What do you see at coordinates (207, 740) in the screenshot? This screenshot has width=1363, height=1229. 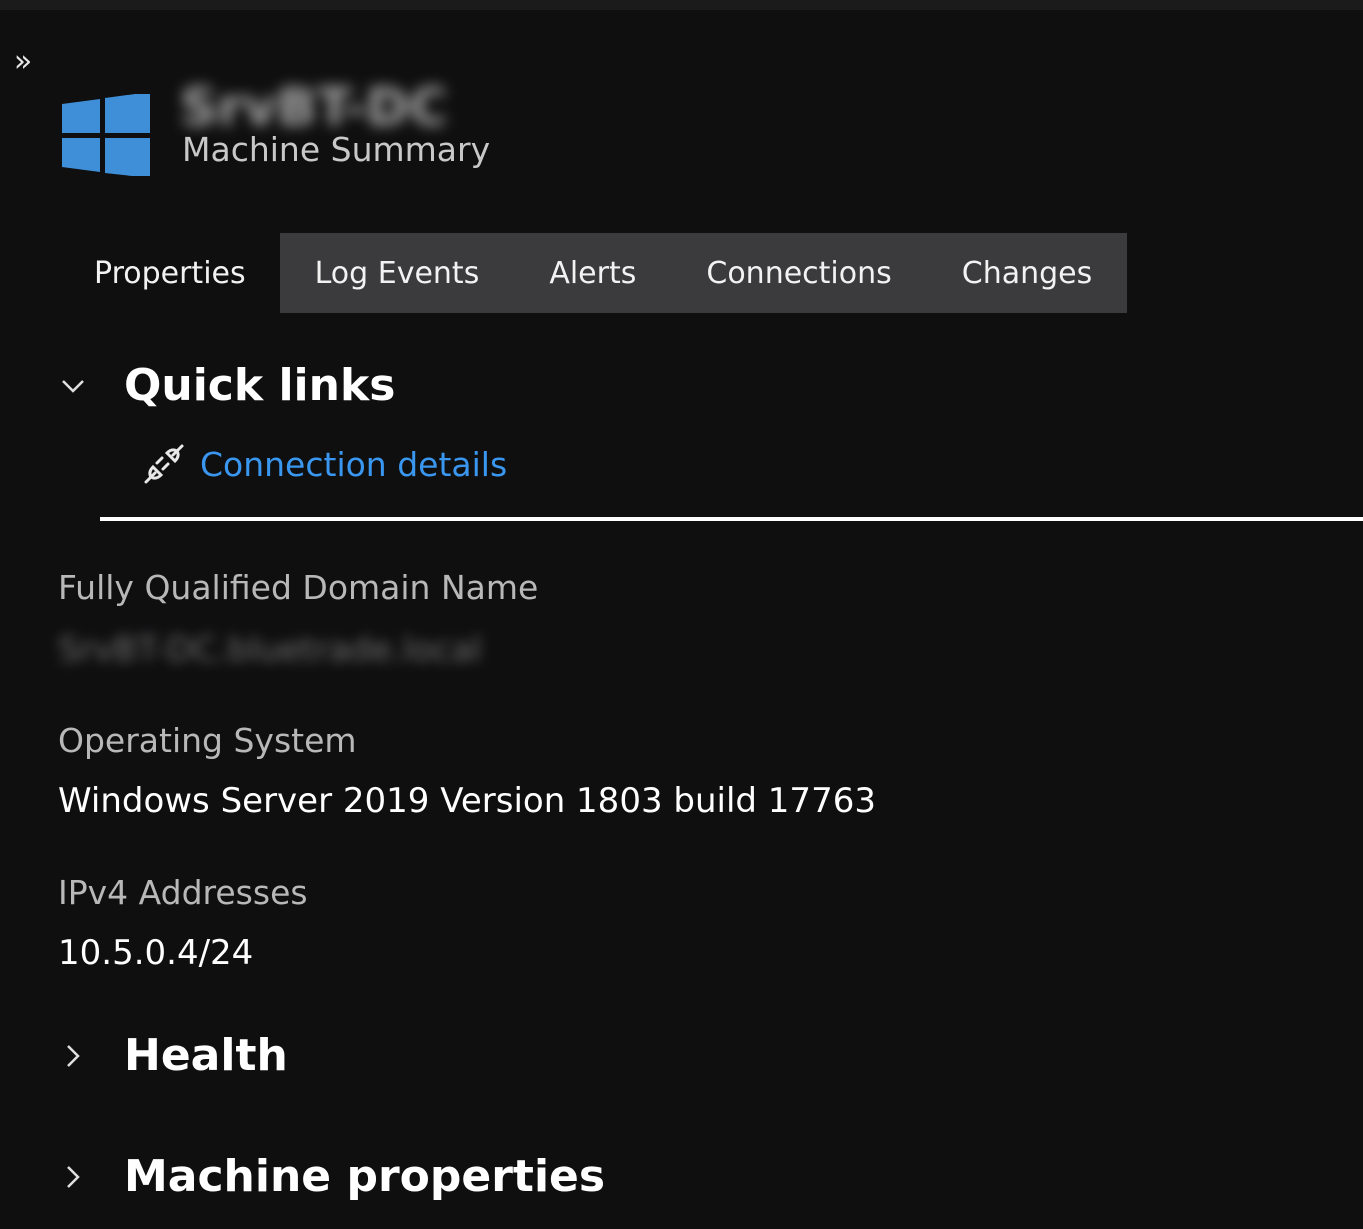 I see `os-label: Operating System` at bounding box center [207, 740].